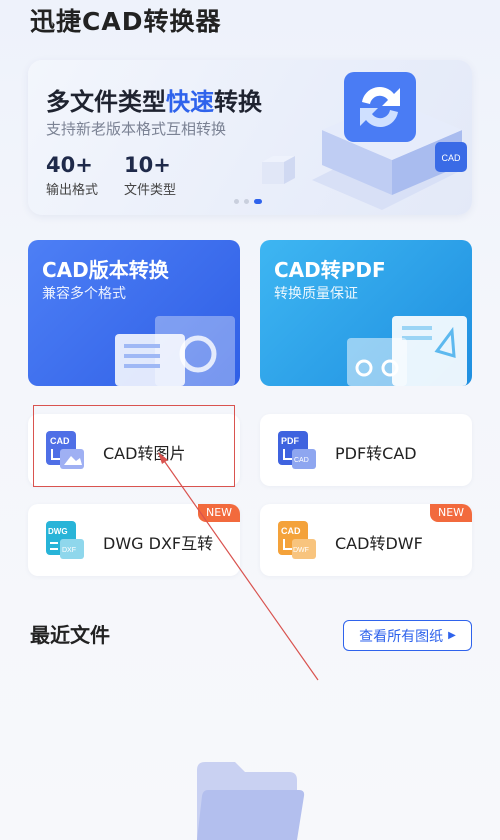  I want to click on tool-pdf-to-cad: PDF CAD PDF转CAD, so click(366, 450).